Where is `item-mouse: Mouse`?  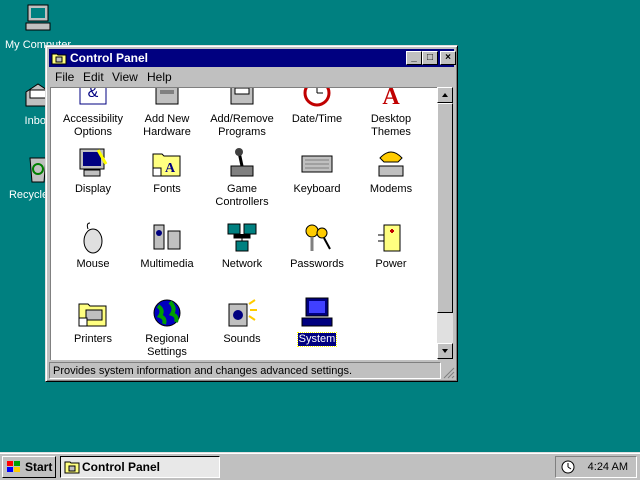
item-mouse: Mouse is located at coordinates (93, 246).